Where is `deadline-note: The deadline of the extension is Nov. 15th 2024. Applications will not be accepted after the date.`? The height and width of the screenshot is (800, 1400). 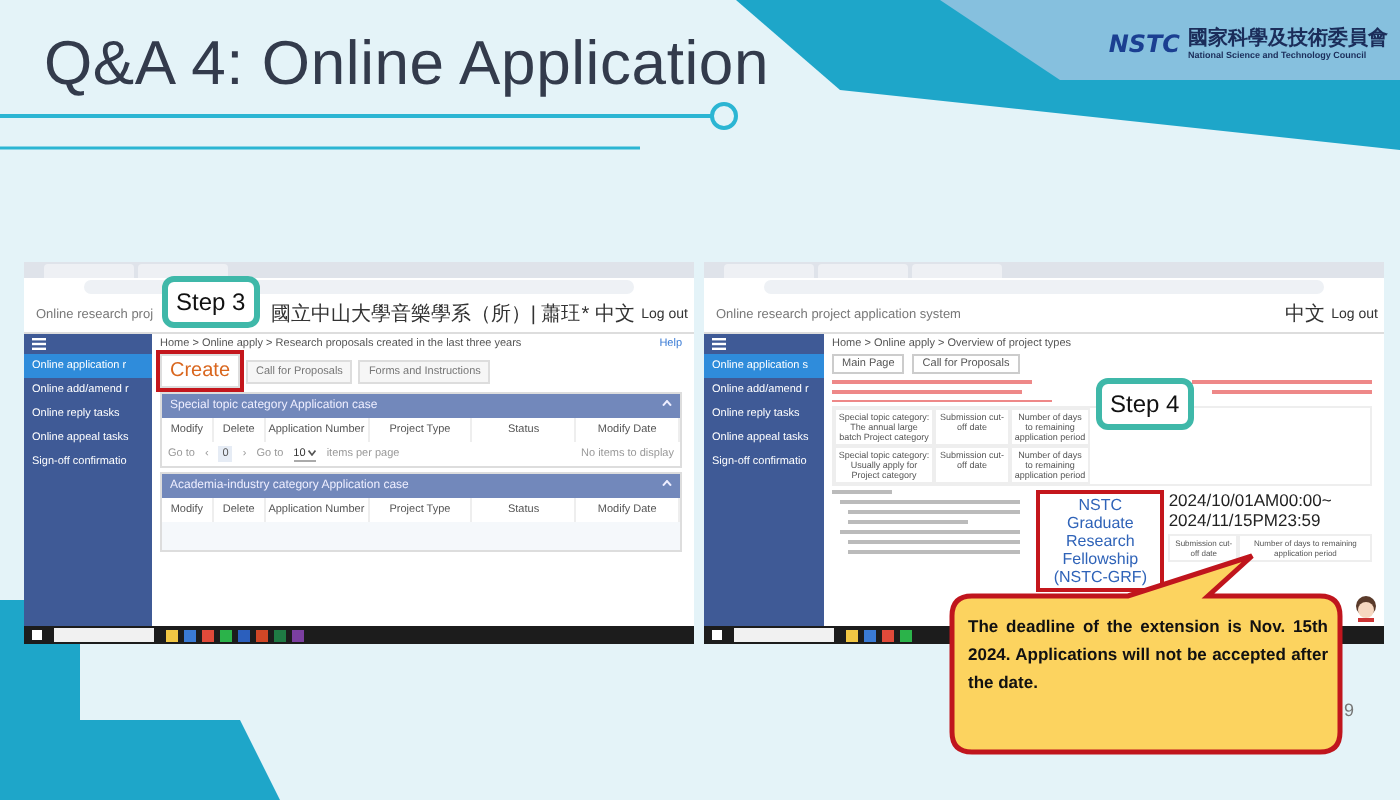 deadline-note: The deadline of the extension is Nov. 15th 2024. Applications will not be accepted after the date. is located at coordinates (1148, 655).